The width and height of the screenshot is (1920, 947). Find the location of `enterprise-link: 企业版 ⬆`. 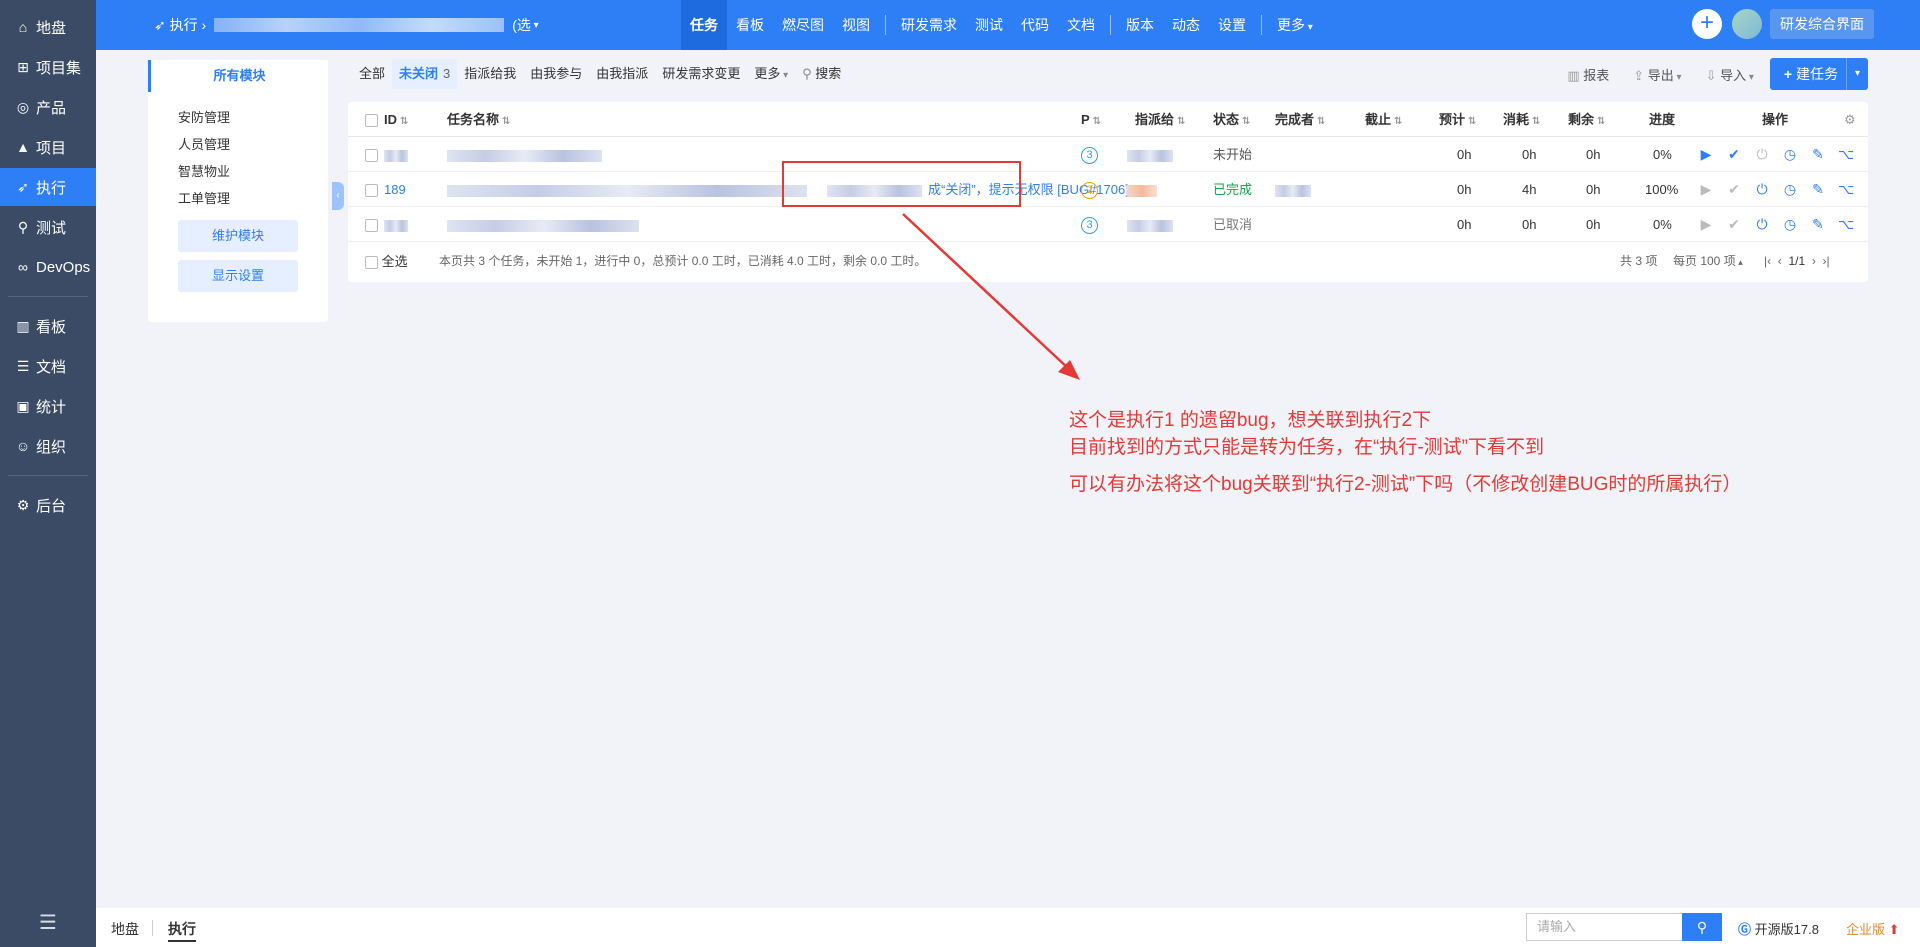

enterprise-link: 企业版 ⬆ is located at coordinates (1873, 928).